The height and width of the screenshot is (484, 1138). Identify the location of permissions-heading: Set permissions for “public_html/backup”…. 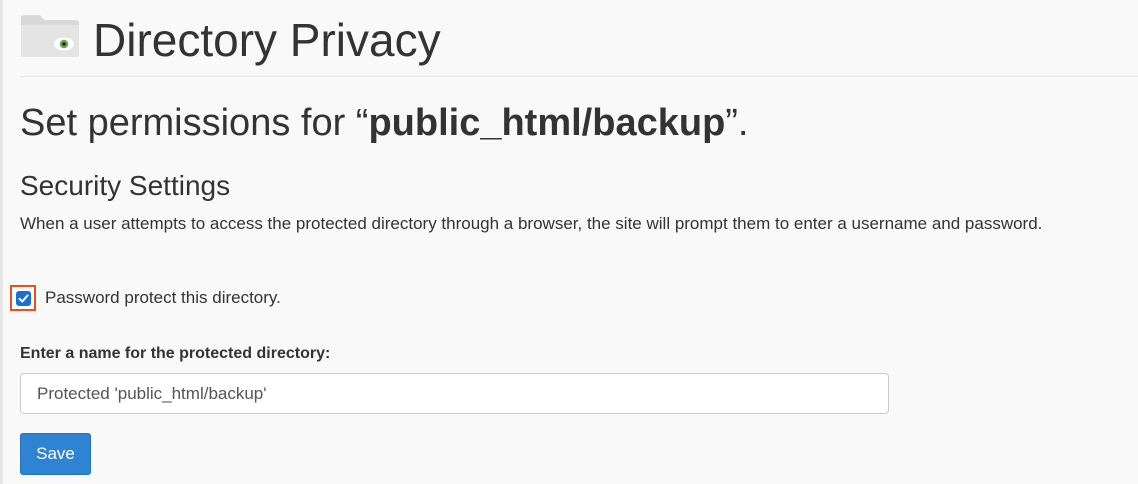
(384, 123).